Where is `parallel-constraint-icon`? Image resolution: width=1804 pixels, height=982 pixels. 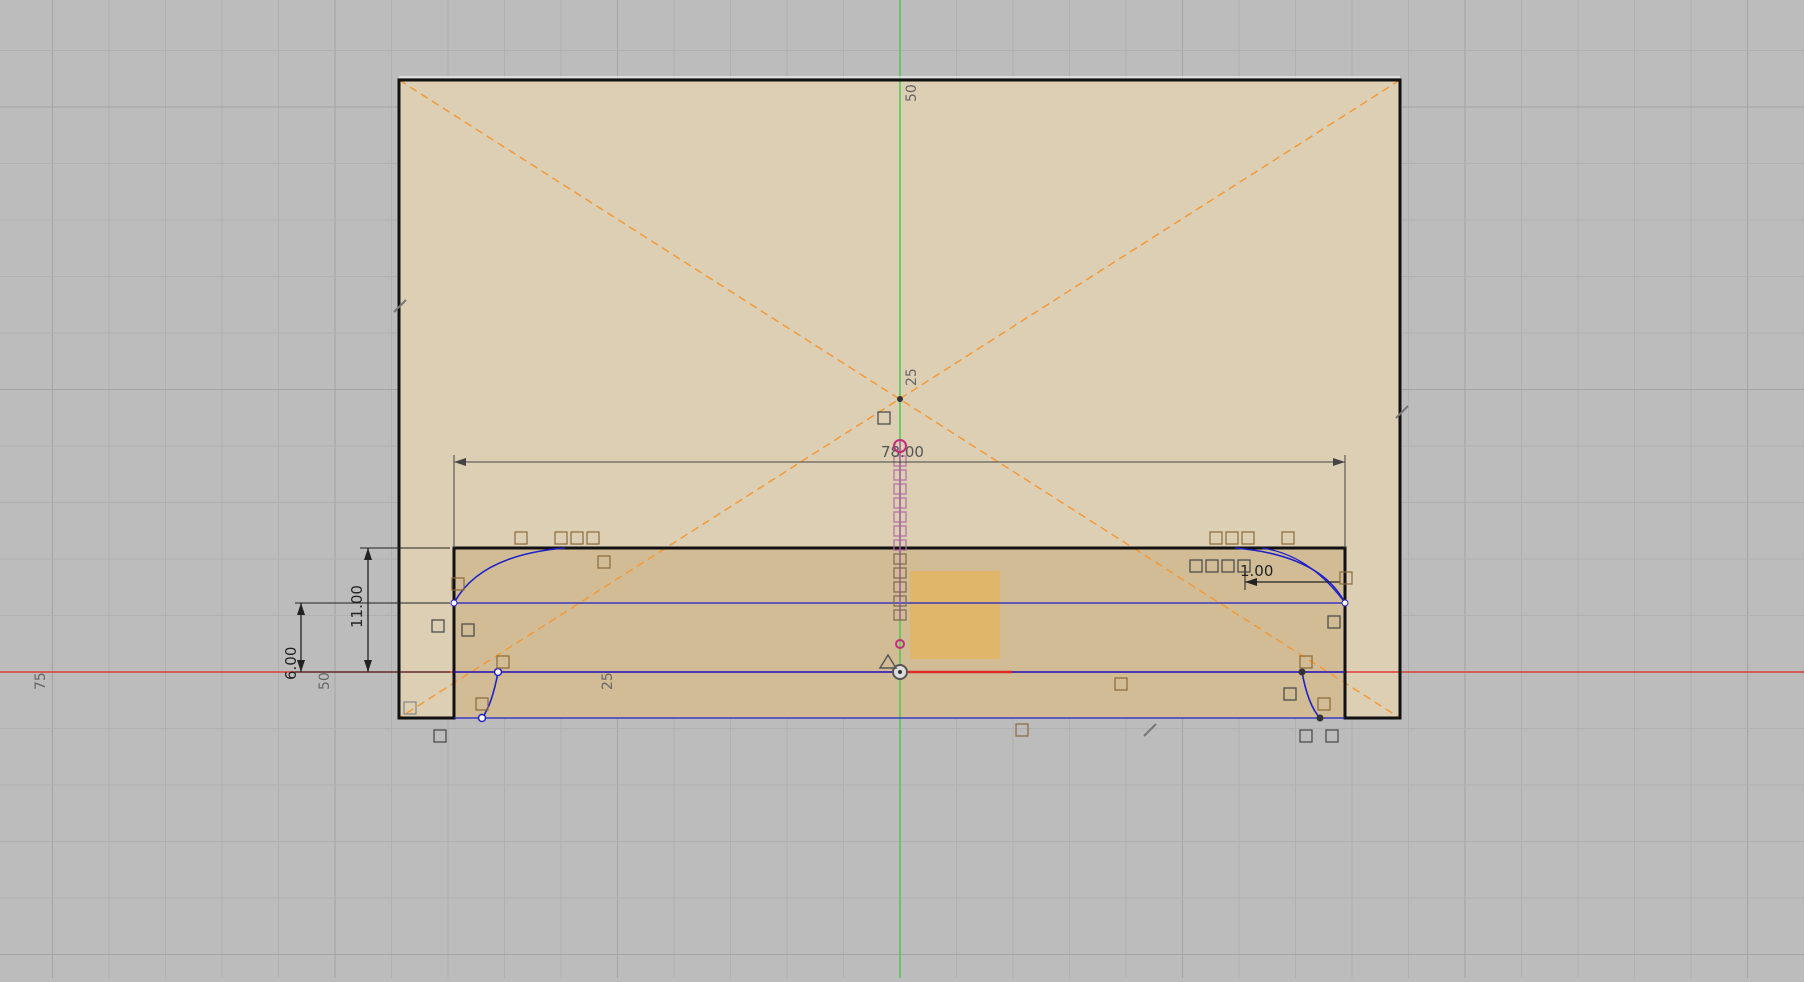 parallel-constraint-icon is located at coordinates (1150, 730).